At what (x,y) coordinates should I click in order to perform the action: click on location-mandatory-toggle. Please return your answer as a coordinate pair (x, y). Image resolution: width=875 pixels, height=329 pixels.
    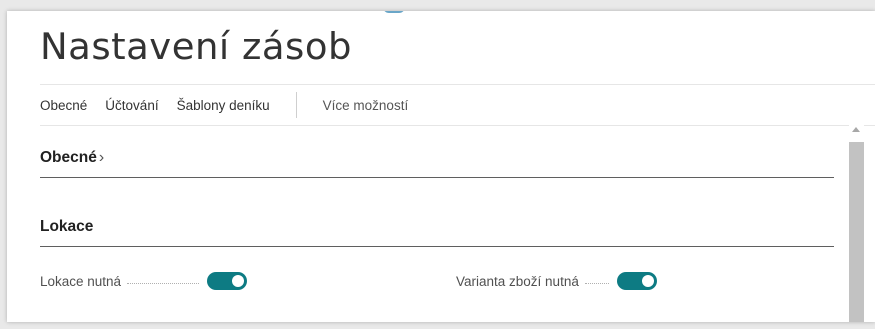
    Looking at the image, I should click on (227, 281).